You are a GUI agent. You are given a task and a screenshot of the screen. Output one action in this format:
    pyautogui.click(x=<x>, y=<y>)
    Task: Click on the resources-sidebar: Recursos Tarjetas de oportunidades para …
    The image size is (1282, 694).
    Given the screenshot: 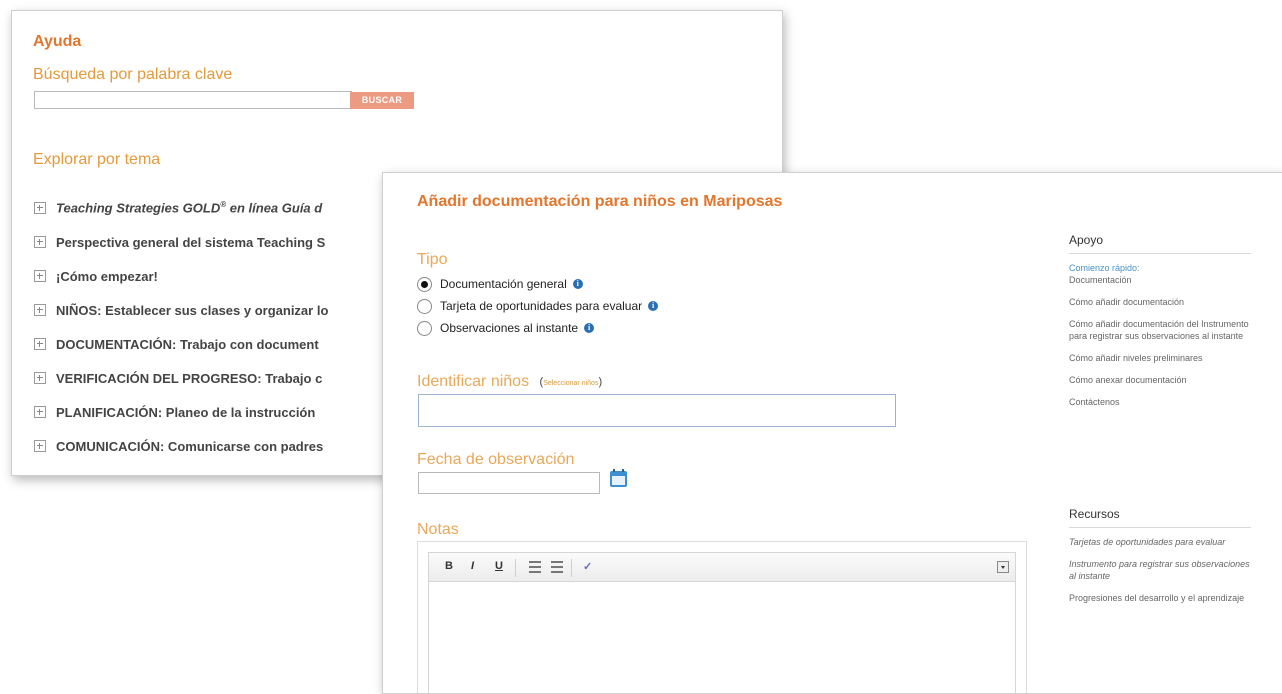 What is the action you would take?
    pyautogui.click(x=1160, y=560)
    